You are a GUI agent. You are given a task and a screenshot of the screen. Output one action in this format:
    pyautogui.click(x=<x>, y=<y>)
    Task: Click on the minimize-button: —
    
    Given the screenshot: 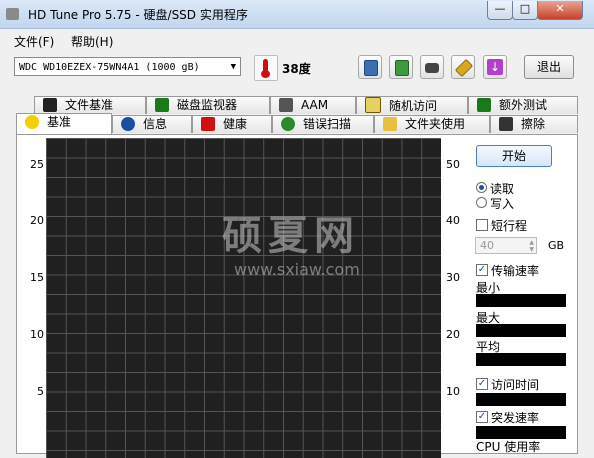 What is the action you would take?
    pyautogui.click(x=500, y=10)
    